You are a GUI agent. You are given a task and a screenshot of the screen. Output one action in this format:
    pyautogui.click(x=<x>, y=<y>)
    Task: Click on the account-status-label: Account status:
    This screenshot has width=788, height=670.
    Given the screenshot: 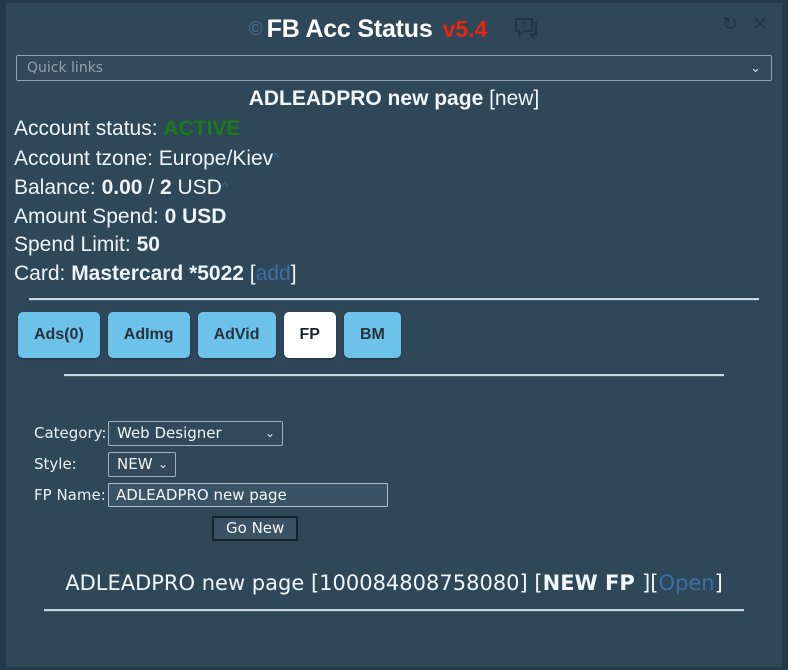 What is the action you would take?
    pyautogui.click(x=89, y=128)
    